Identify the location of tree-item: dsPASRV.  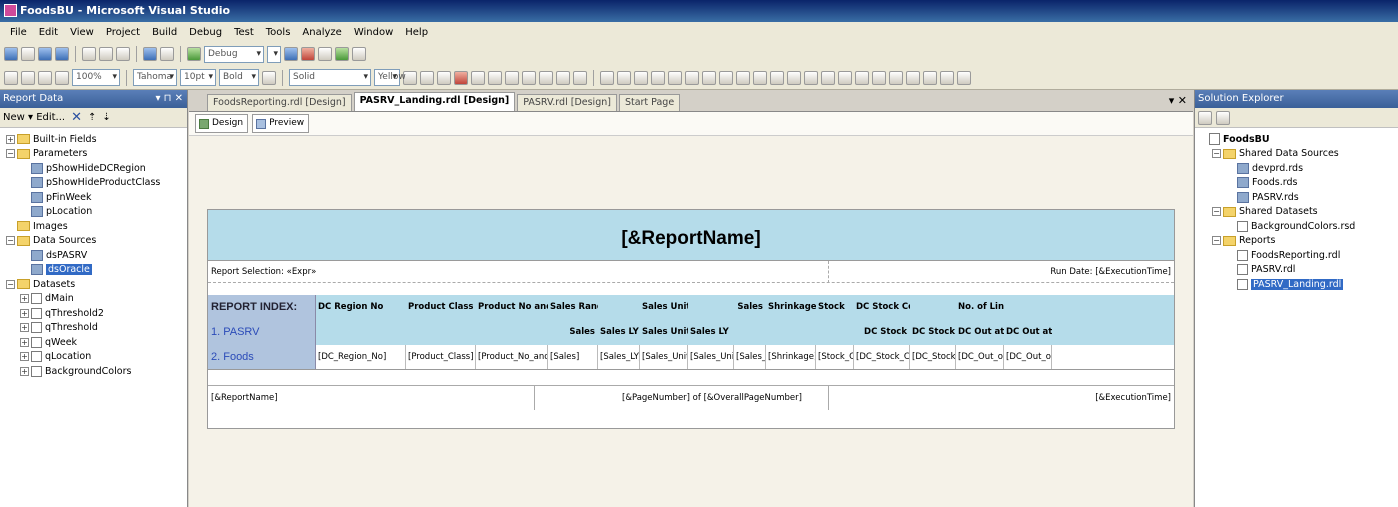
(93, 255).